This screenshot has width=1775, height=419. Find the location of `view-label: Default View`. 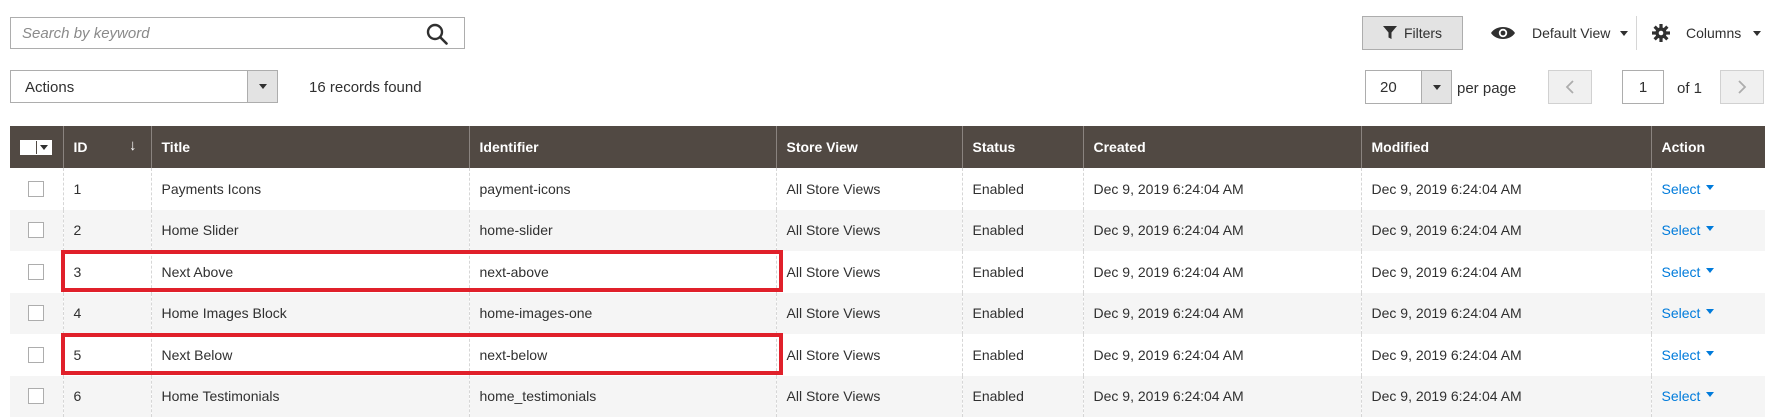

view-label: Default View is located at coordinates (1571, 33).